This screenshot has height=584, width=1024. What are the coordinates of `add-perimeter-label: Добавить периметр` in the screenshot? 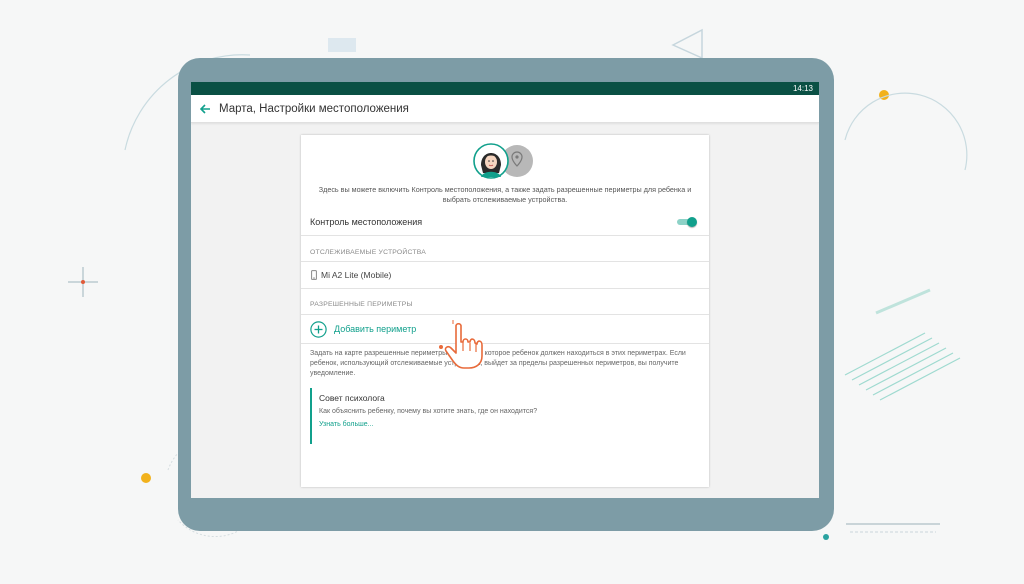 It's located at (375, 329).